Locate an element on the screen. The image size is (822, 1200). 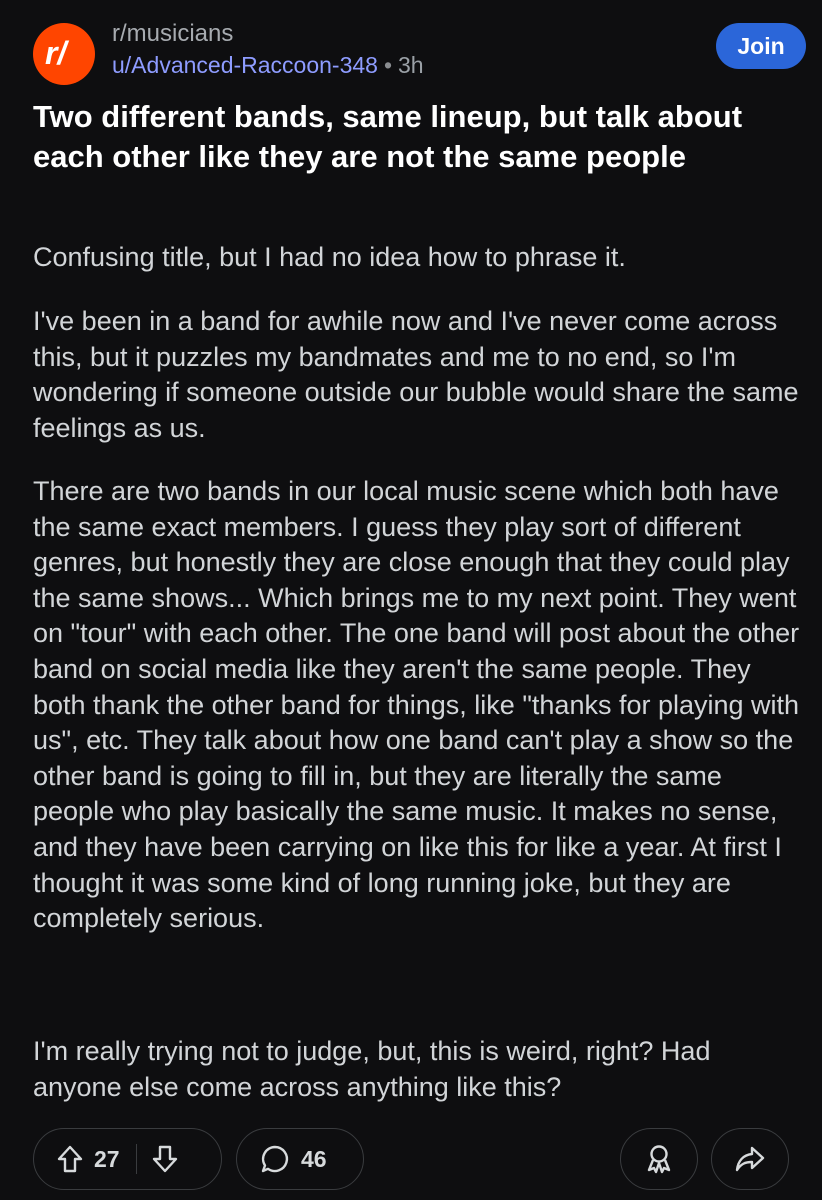
share-icon is located at coordinates (750, 1159).